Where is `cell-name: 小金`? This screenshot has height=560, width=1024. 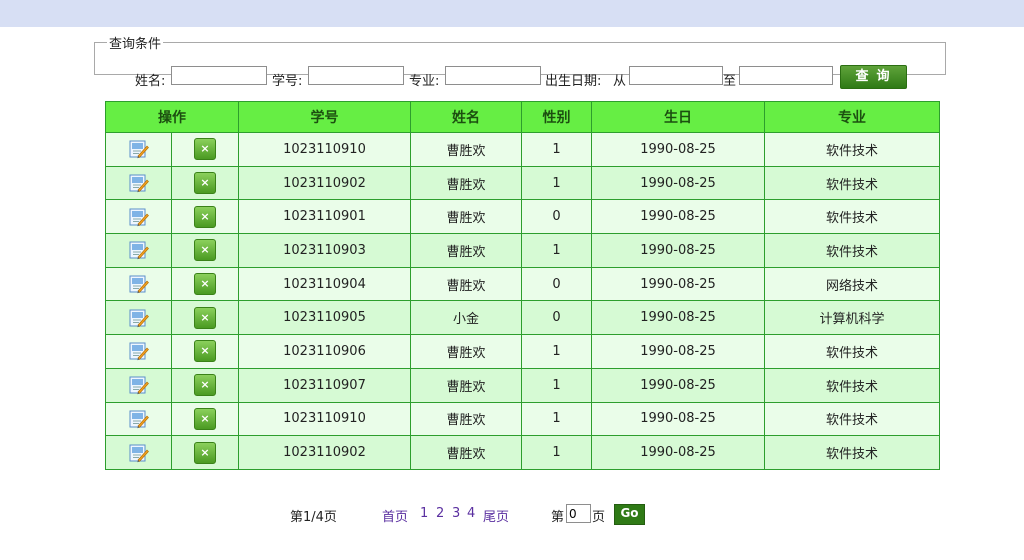 cell-name: 小金 is located at coordinates (466, 318).